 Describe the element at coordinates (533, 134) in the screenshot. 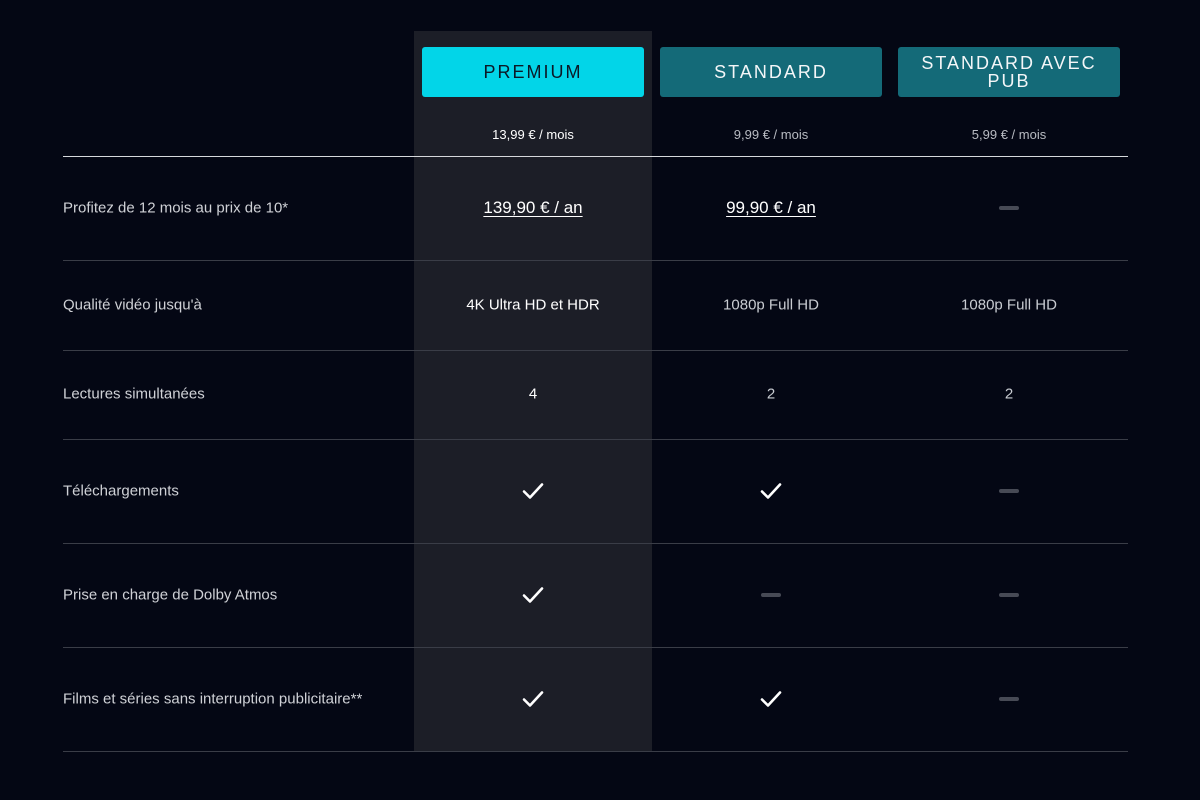

I see `plan-price-premium: 13,99 € / mois` at that location.